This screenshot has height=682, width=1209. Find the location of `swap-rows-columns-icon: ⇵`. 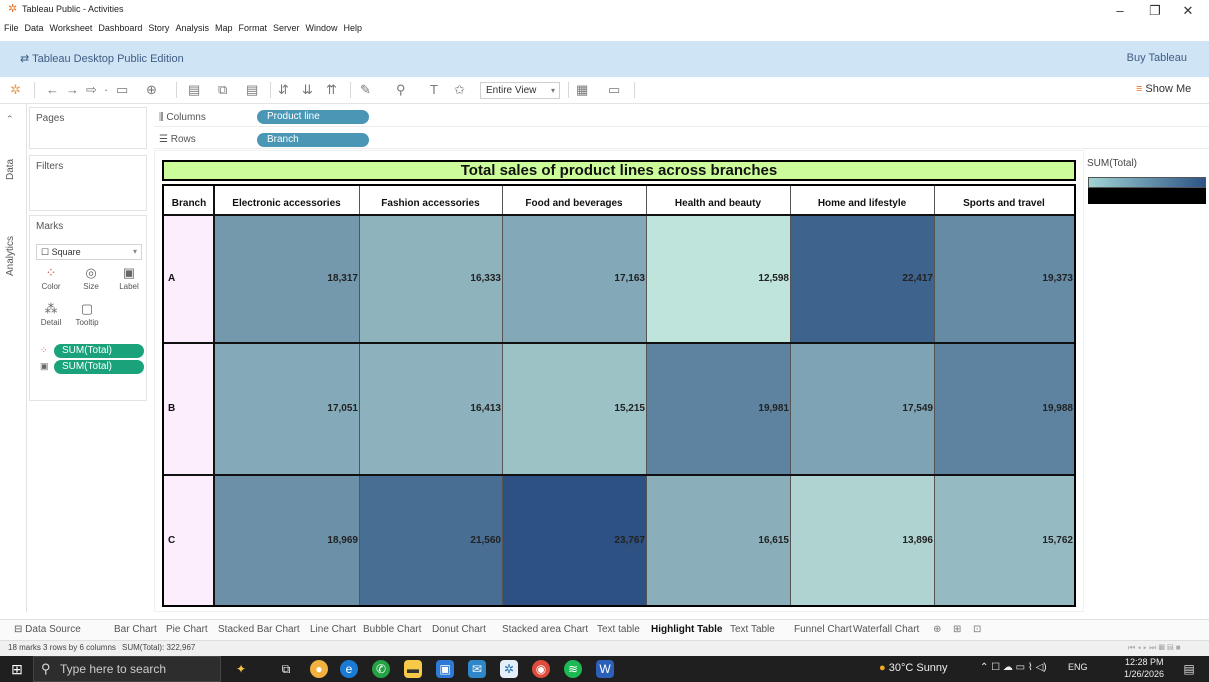

swap-rows-columns-icon: ⇵ is located at coordinates (283, 90).